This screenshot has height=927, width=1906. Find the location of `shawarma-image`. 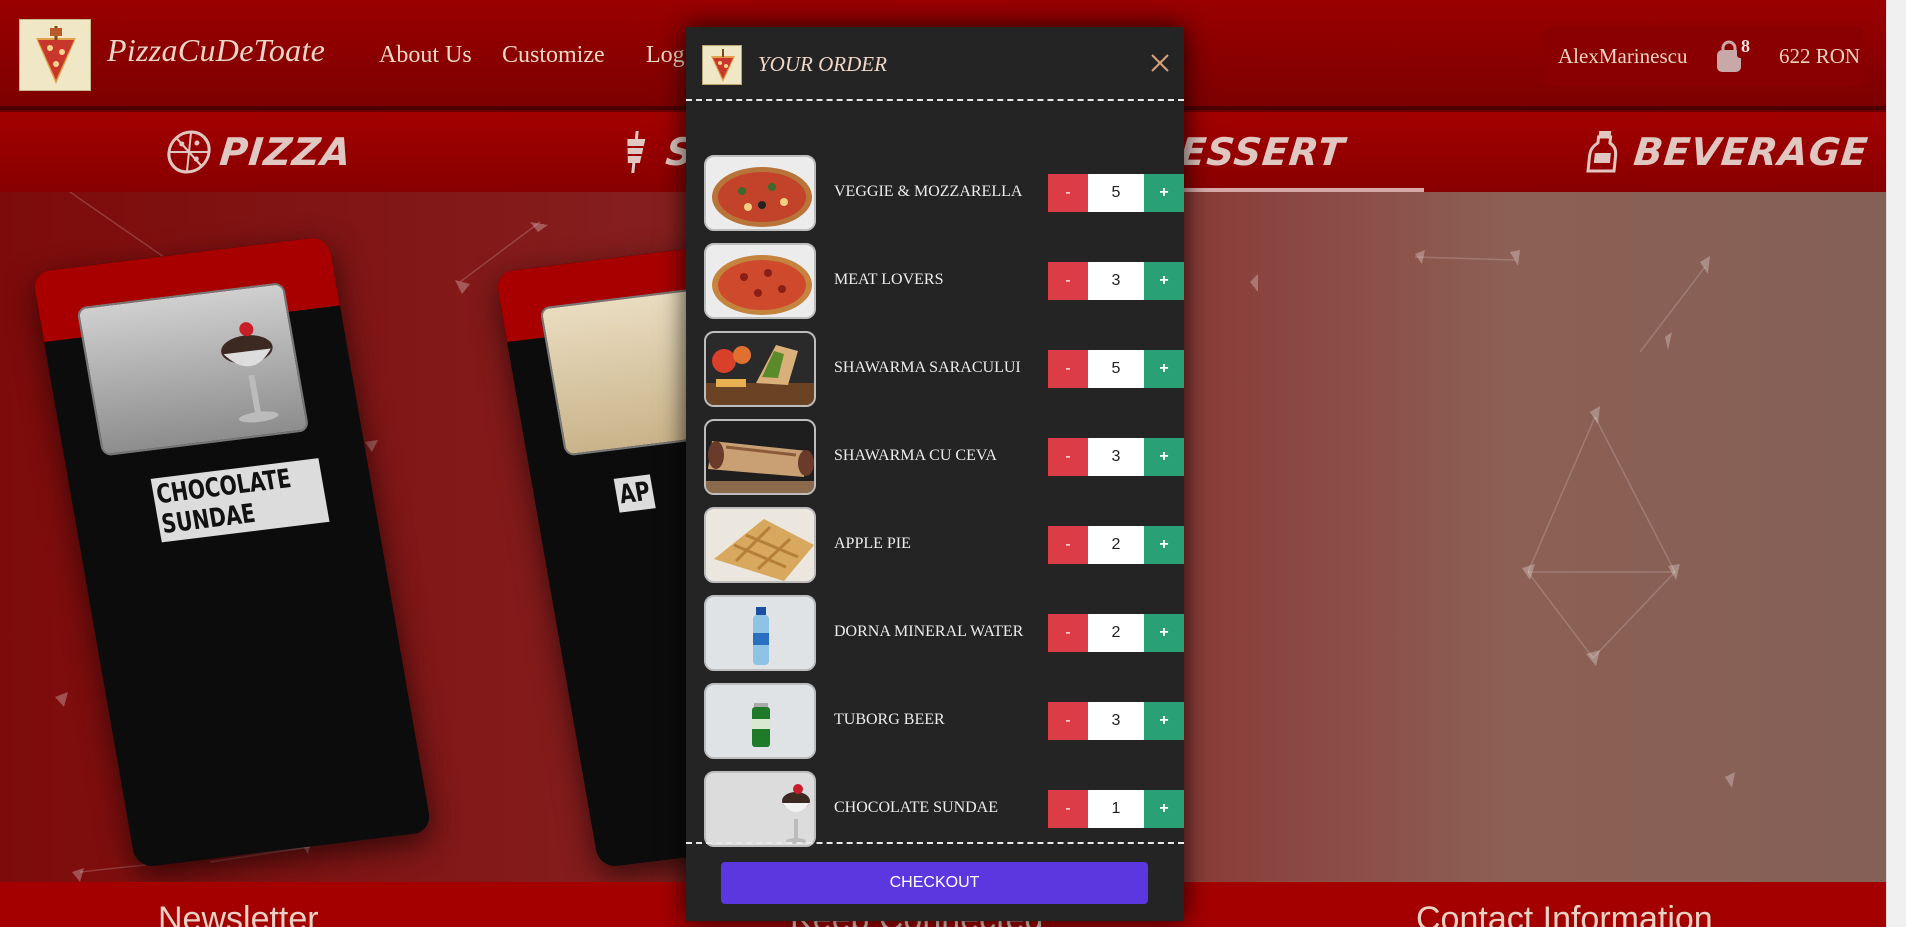

shawarma-image is located at coordinates (760, 369).